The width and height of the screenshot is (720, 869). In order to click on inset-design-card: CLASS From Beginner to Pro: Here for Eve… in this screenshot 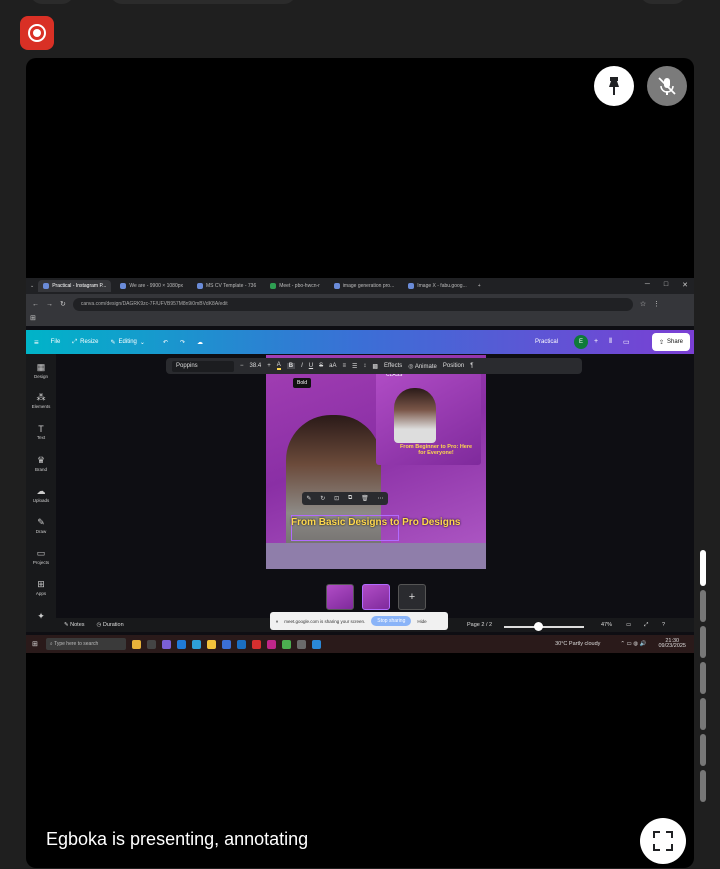, I will do `click(428, 417)`.